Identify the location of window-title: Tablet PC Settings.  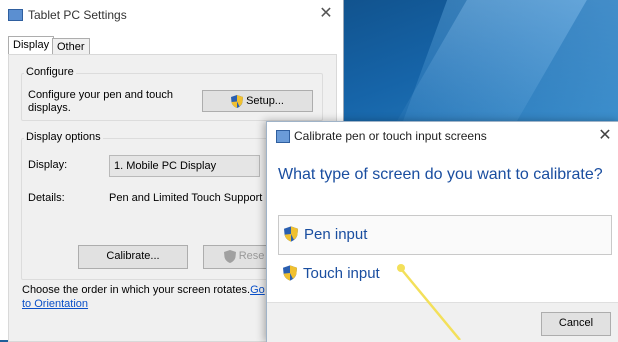
(77, 15).